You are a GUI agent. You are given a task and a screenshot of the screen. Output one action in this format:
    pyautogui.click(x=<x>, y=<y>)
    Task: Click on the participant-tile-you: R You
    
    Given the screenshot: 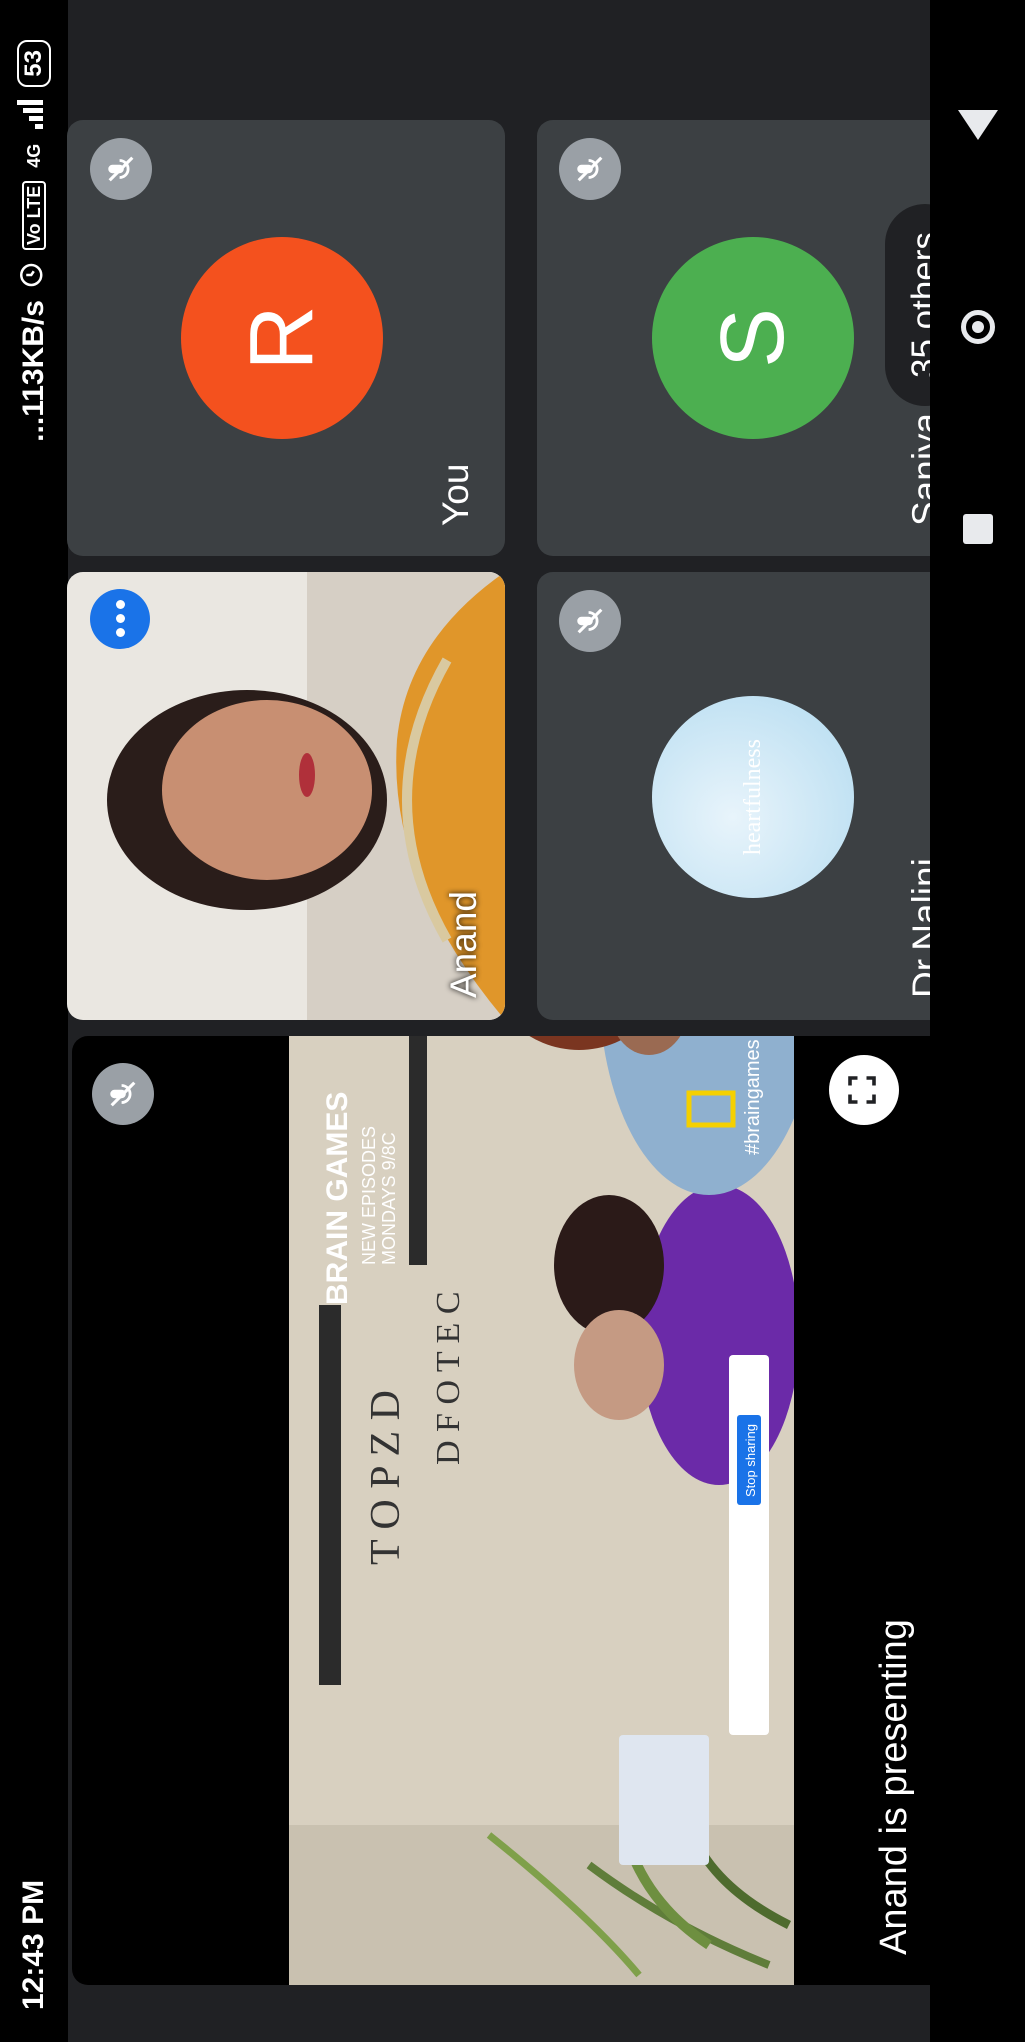 What is the action you would take?
    pyautogui.click(x=286, y=338)
    